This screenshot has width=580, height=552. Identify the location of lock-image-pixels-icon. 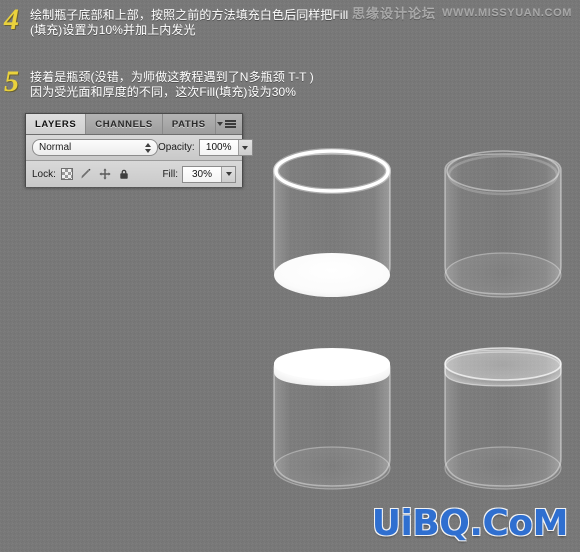
(86, 174).